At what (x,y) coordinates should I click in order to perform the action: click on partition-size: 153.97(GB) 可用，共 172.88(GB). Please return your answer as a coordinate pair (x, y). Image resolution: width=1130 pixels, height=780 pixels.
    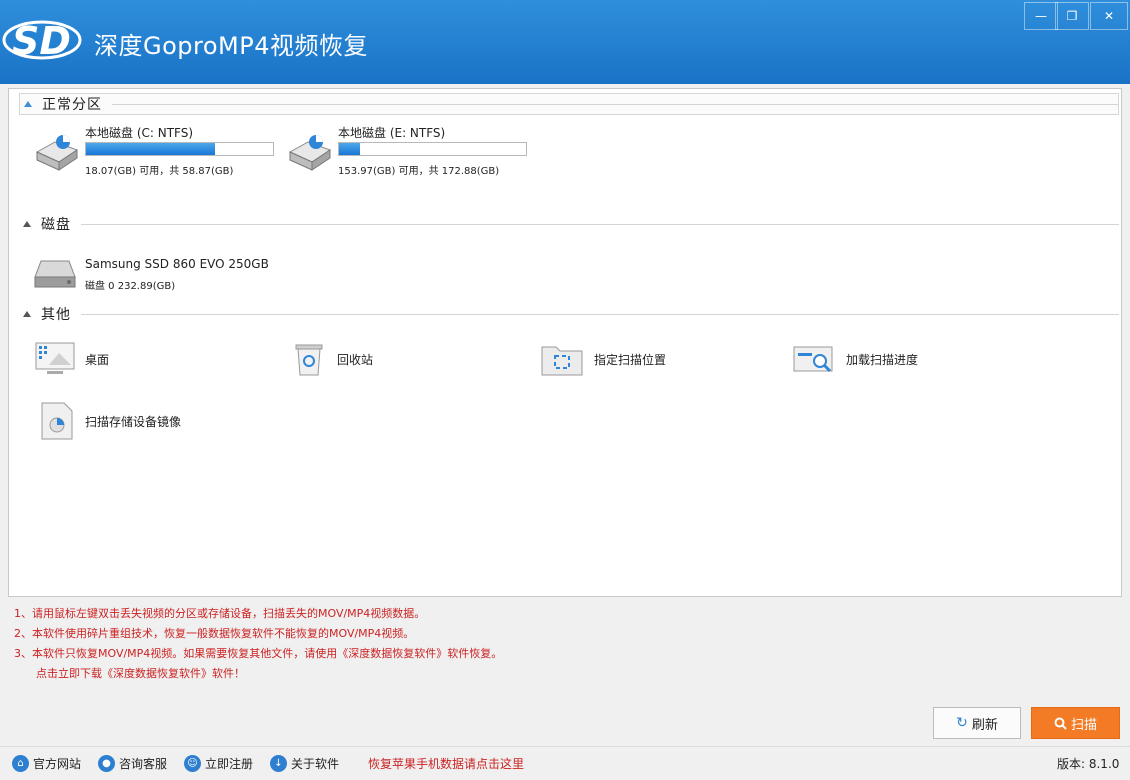
    Looking at the image, I should click on (419, 171).